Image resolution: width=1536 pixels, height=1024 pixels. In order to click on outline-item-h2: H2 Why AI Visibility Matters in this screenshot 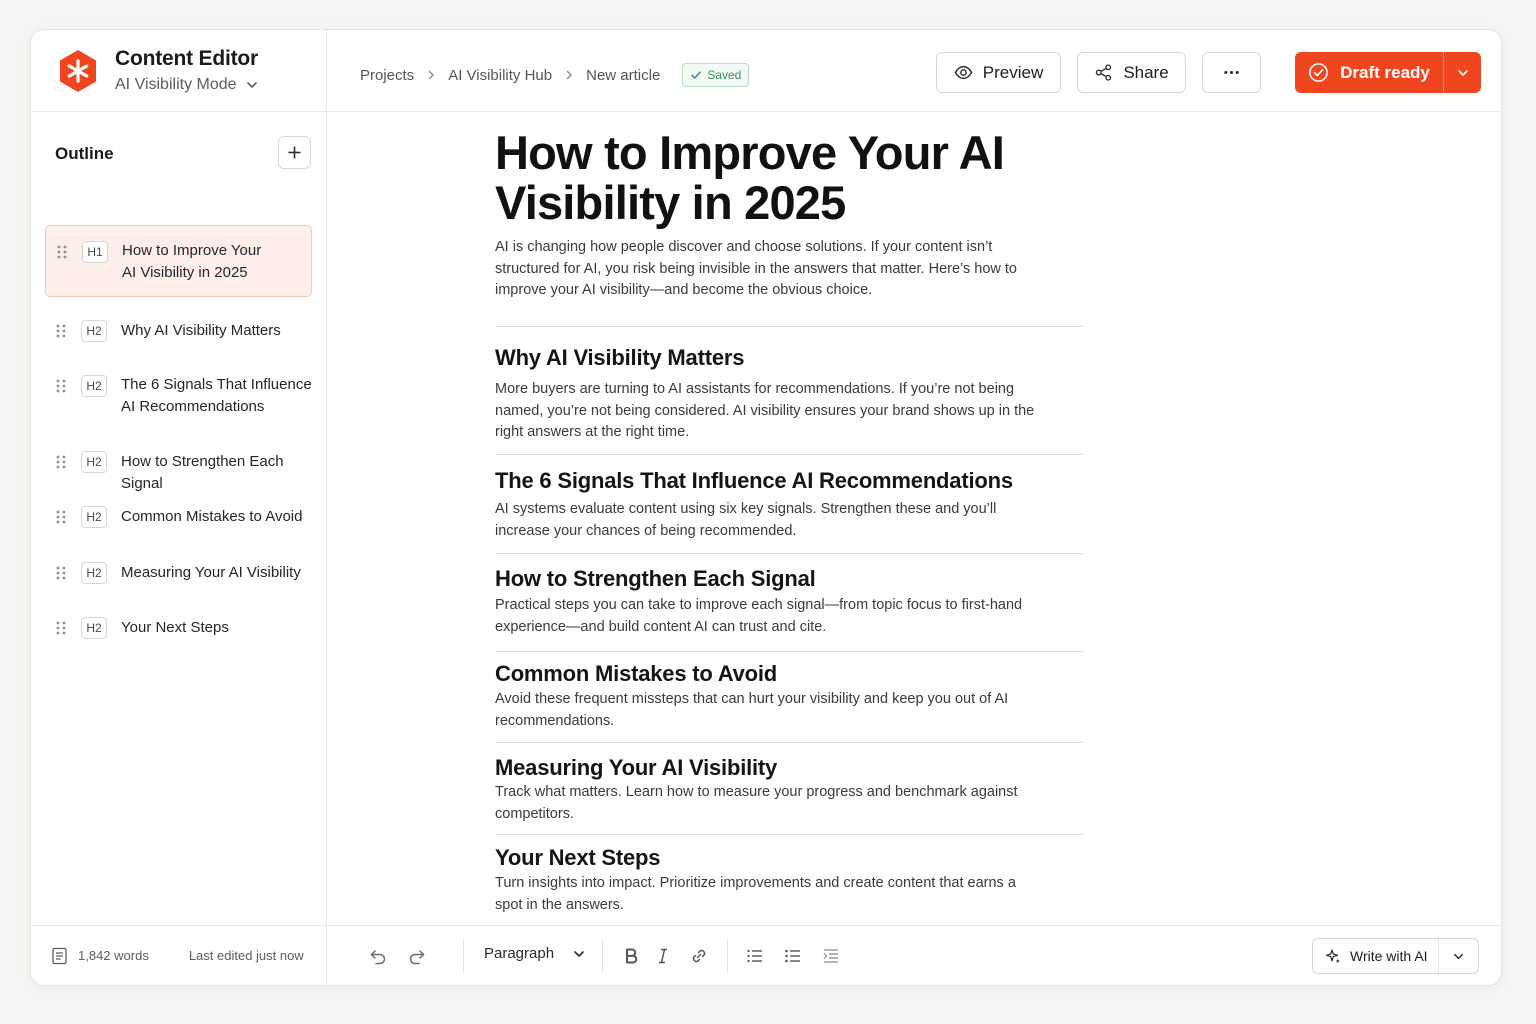, I will do `click(178, 332)`.